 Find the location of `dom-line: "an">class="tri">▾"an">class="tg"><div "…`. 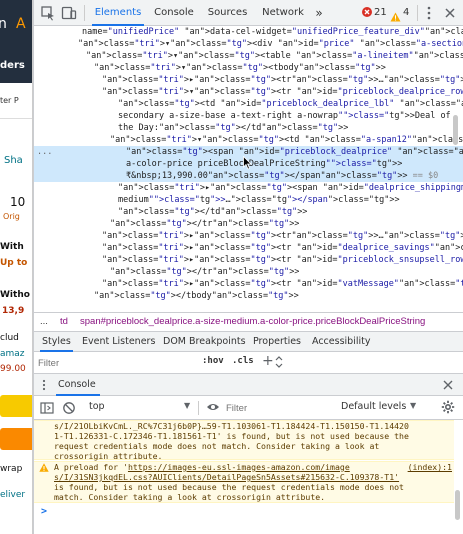

dom-line: "an">class="tri">▾"an">class="tg"><div "… is located at coordinates (248, 44).